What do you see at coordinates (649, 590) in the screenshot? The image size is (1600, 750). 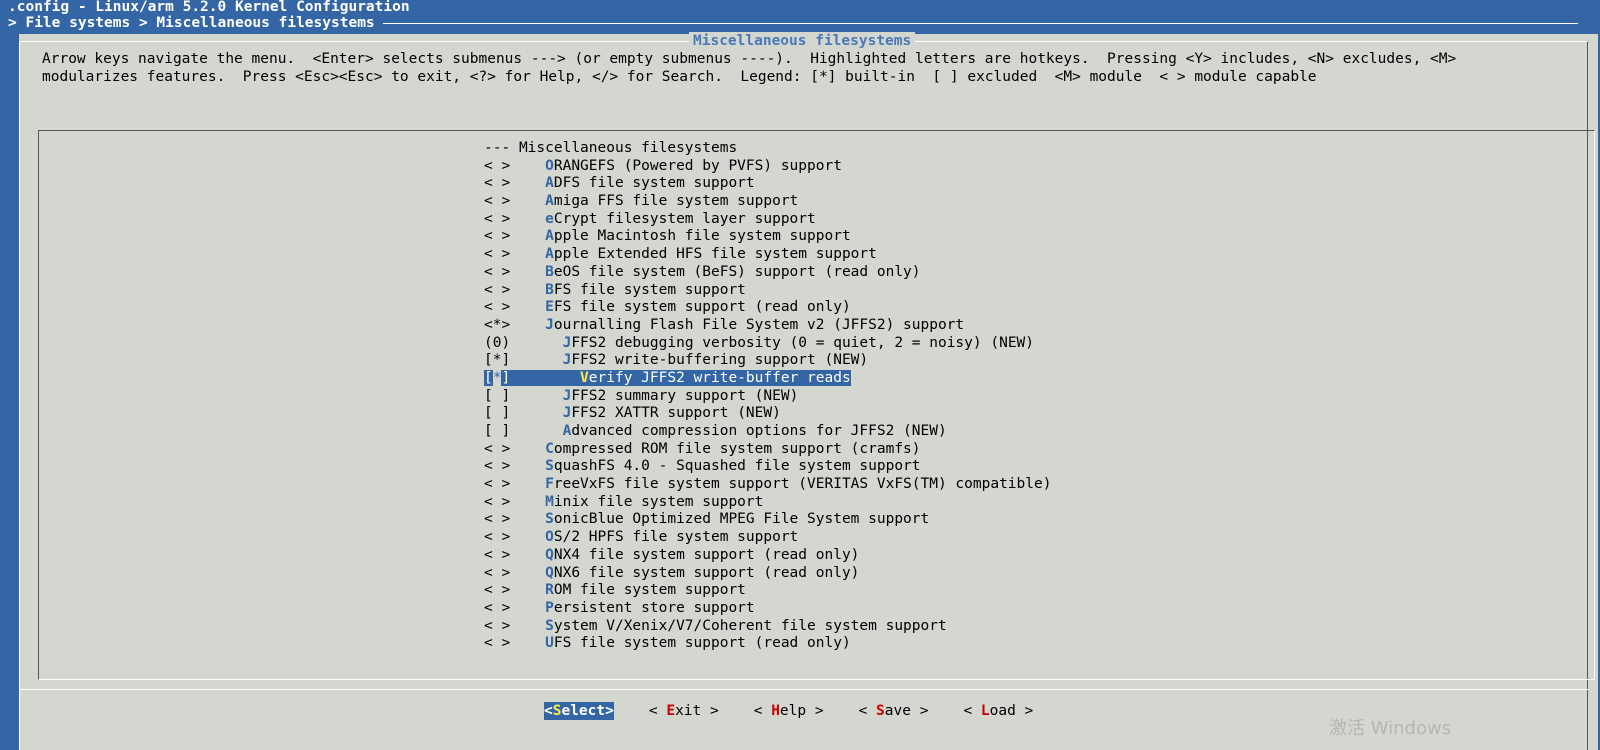 I see `menu-item-label: OM file system support` at bounding box center [649, 590].